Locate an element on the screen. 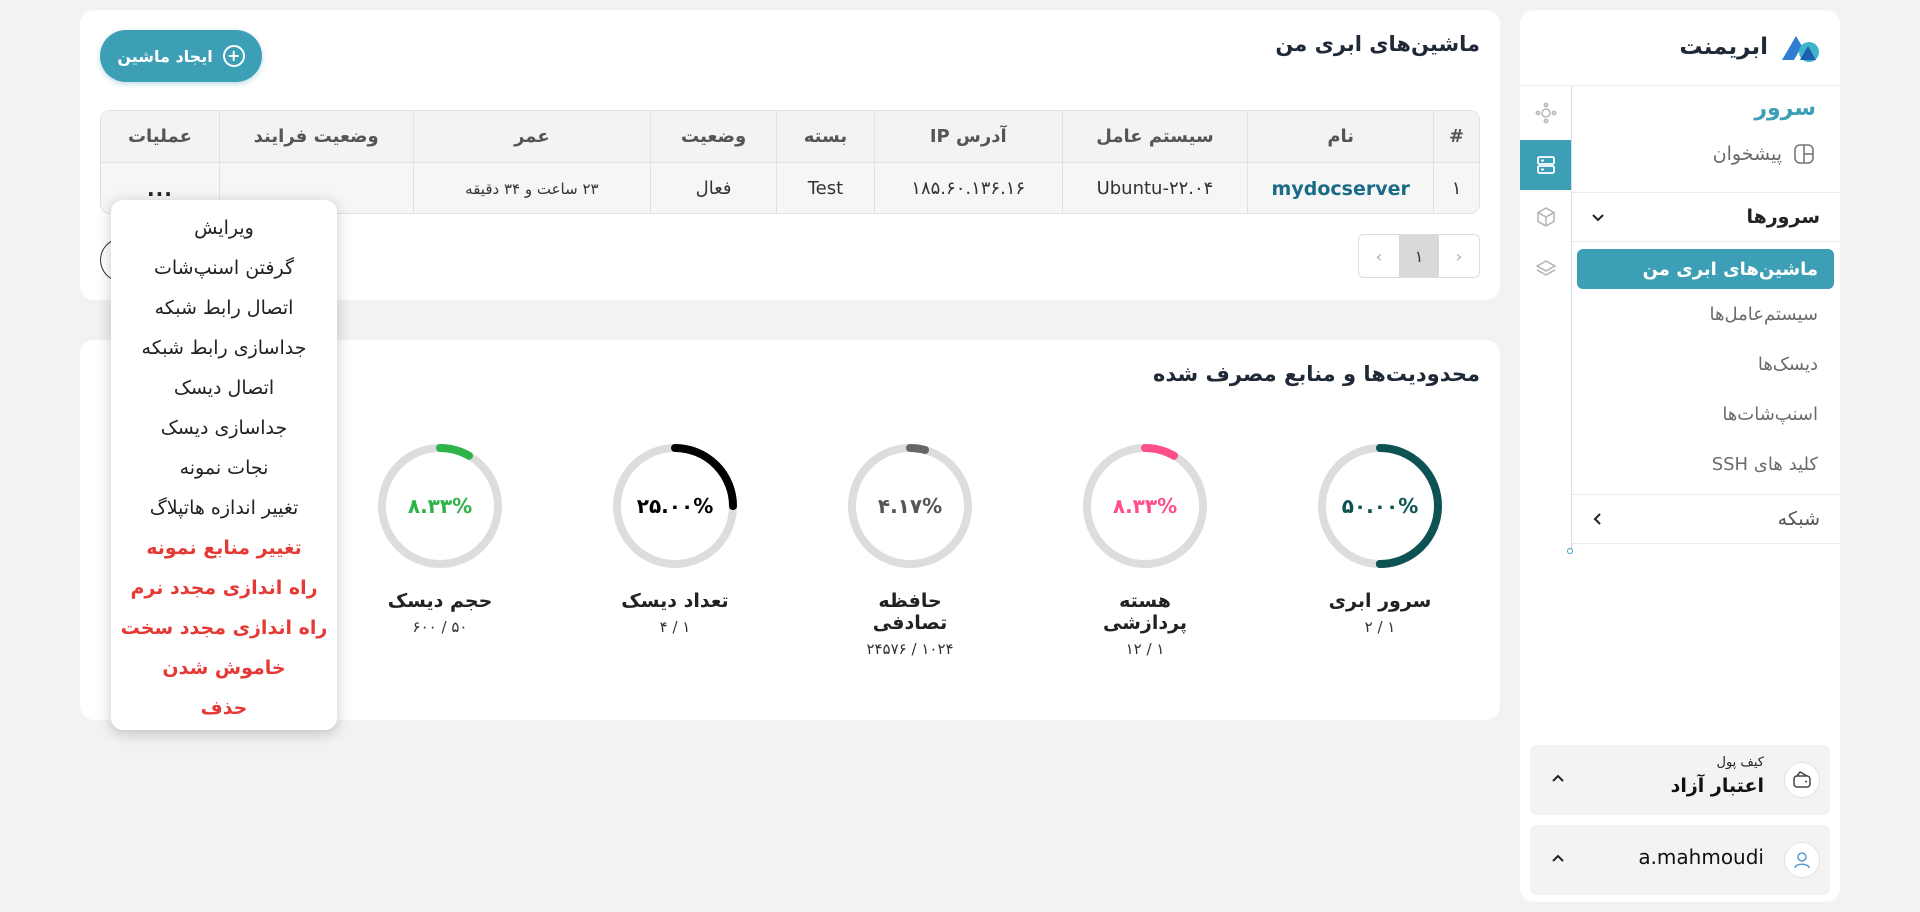 This screenshot has height=912, width=1920. column-header: نام is located at coordinates (1340, 136).